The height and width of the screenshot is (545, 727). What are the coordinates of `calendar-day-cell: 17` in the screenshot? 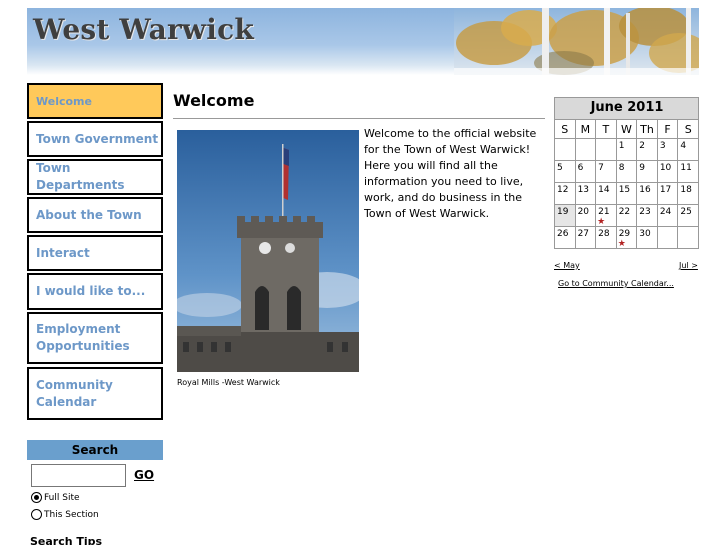 It's located at (667, 193).